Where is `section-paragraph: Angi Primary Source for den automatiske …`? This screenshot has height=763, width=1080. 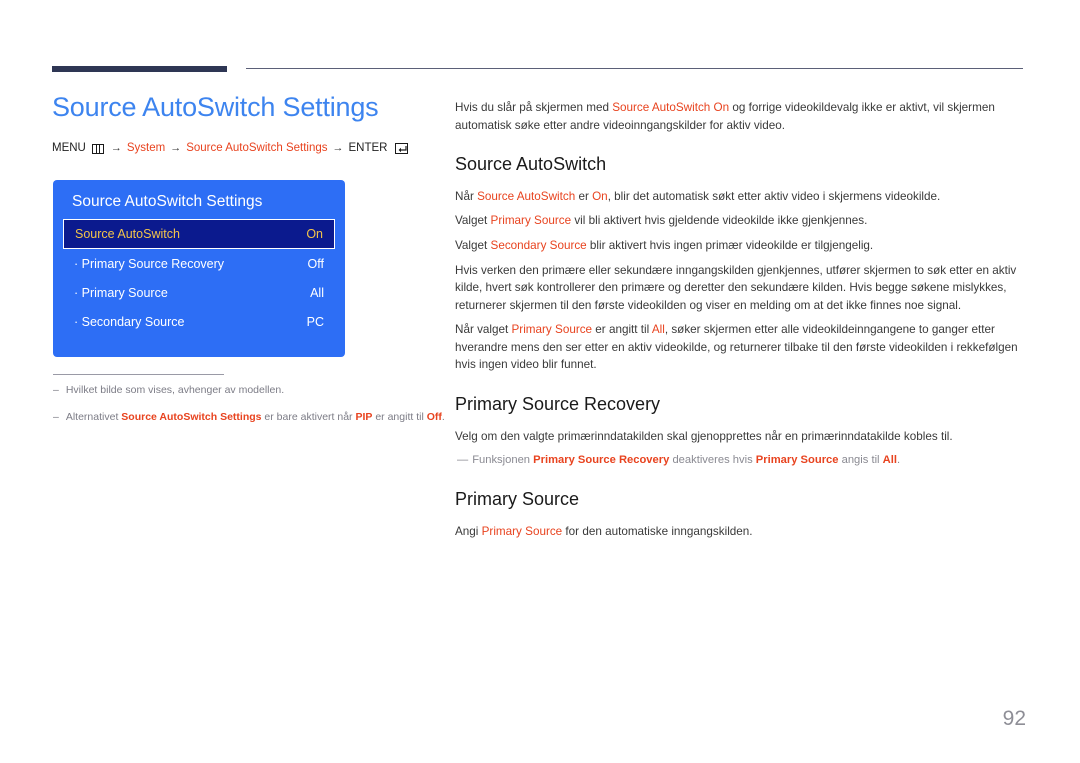
section-paragraph: Angi Primary Source for den automatiske … is located at coordinates (740, 532).